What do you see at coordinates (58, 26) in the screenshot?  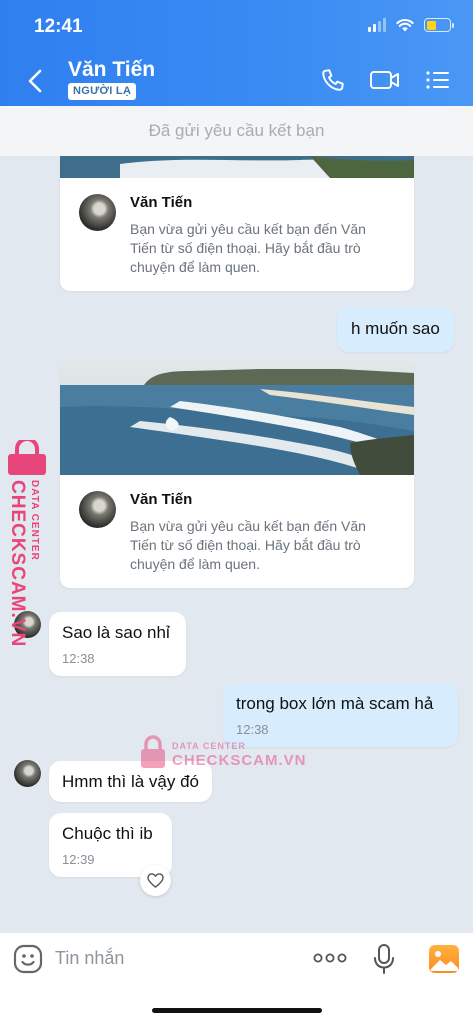 I see `status-time: 12:41` at bounding box center [58, 26].